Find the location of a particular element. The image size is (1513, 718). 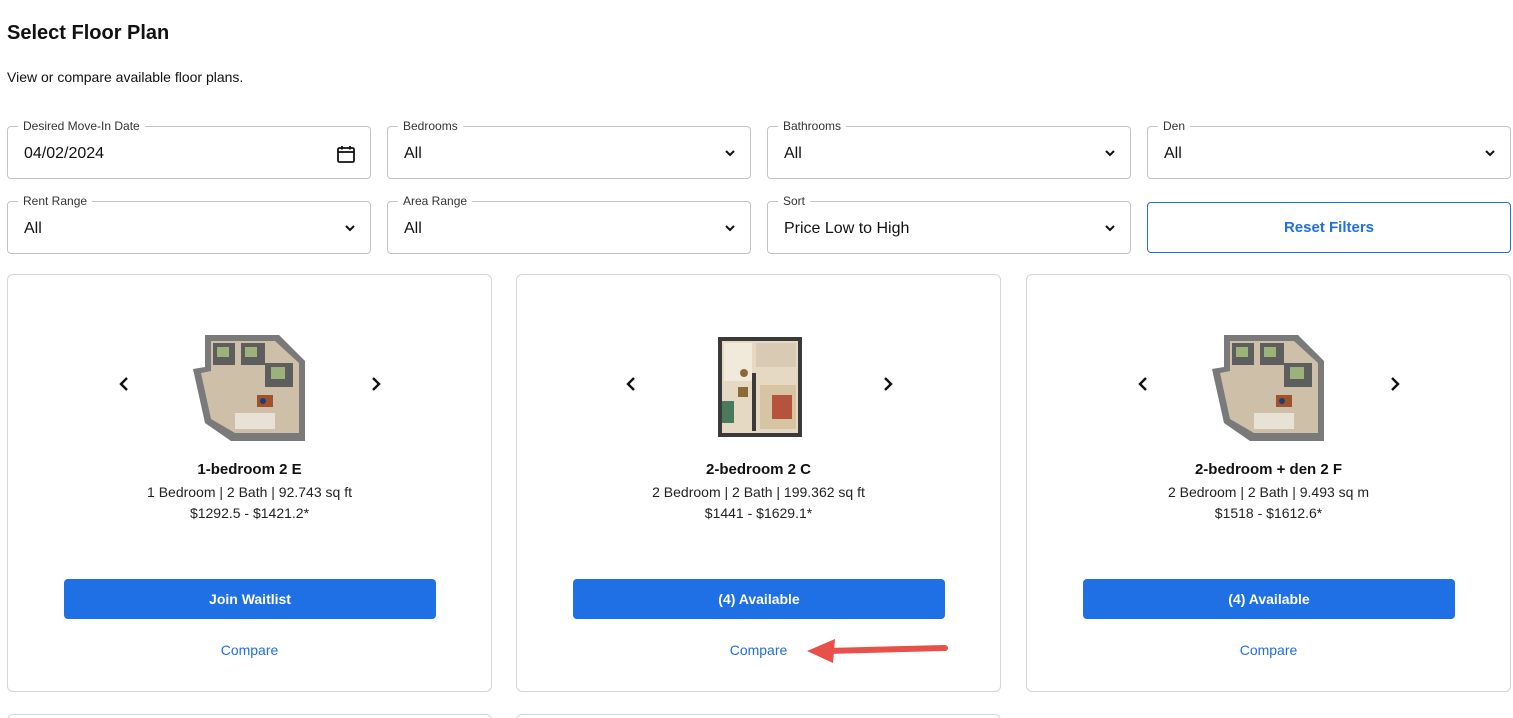

floor-plan-details: 2 Bedroom | 2 Bath | 199.362 sq ft is located at coordinates (758, 492).